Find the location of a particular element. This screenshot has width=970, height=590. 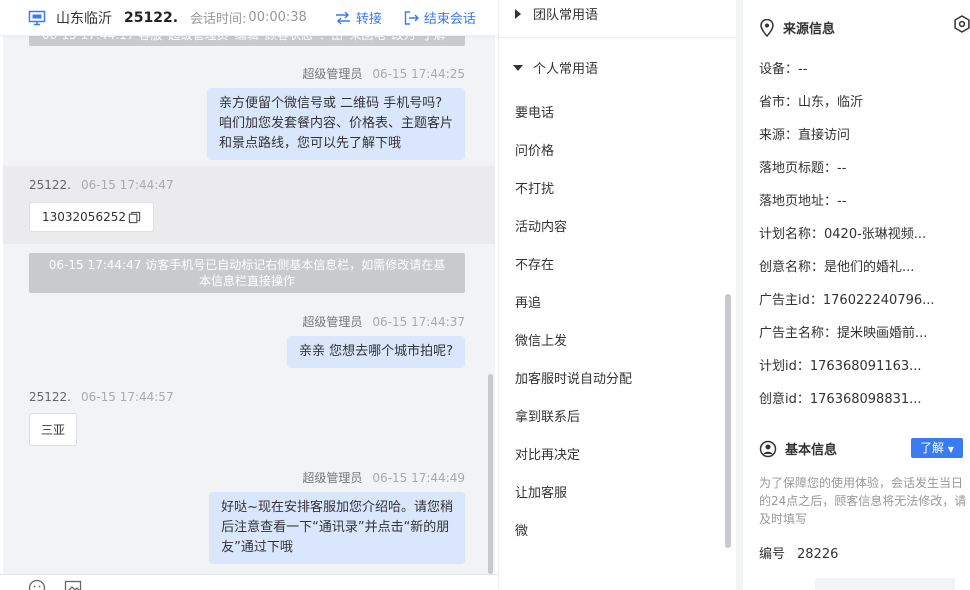

info-row-province: 省市：山东，临沂 is located at coordinates (811, 100).